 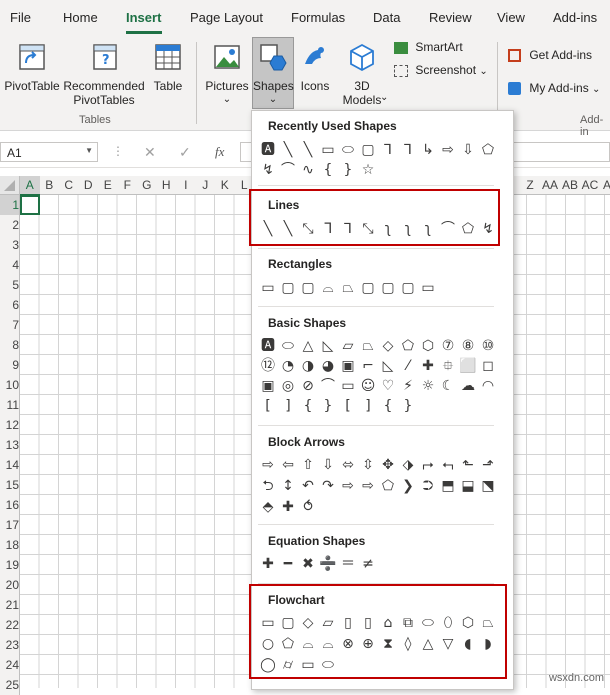 I want to click on recent-shape-icon: ↯, so click(x=268, y=170).